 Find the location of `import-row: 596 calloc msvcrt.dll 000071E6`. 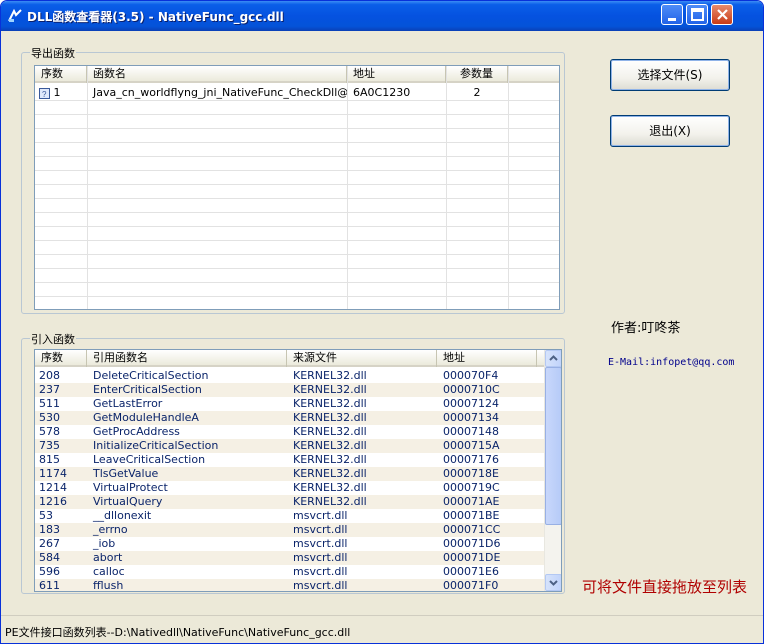

import-row: 596 calloc msvcrt.dll 000071E6 is located at coordinates (290, 572).